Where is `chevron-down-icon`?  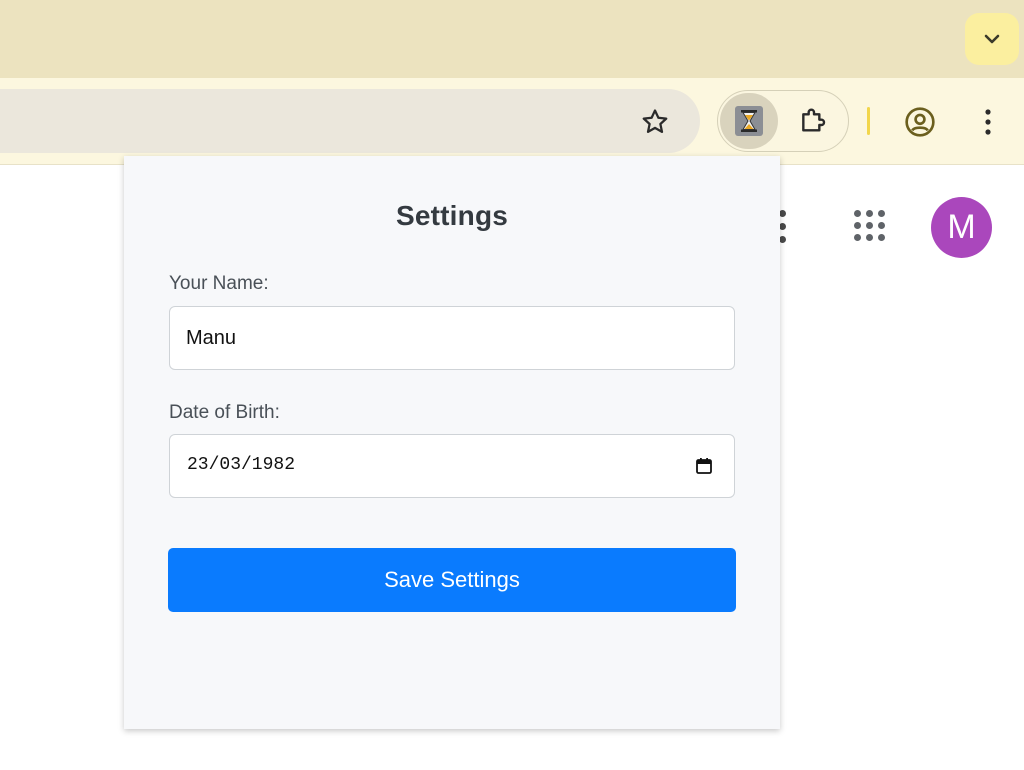 chevron-down-icon is located at coordinates (992, 39).